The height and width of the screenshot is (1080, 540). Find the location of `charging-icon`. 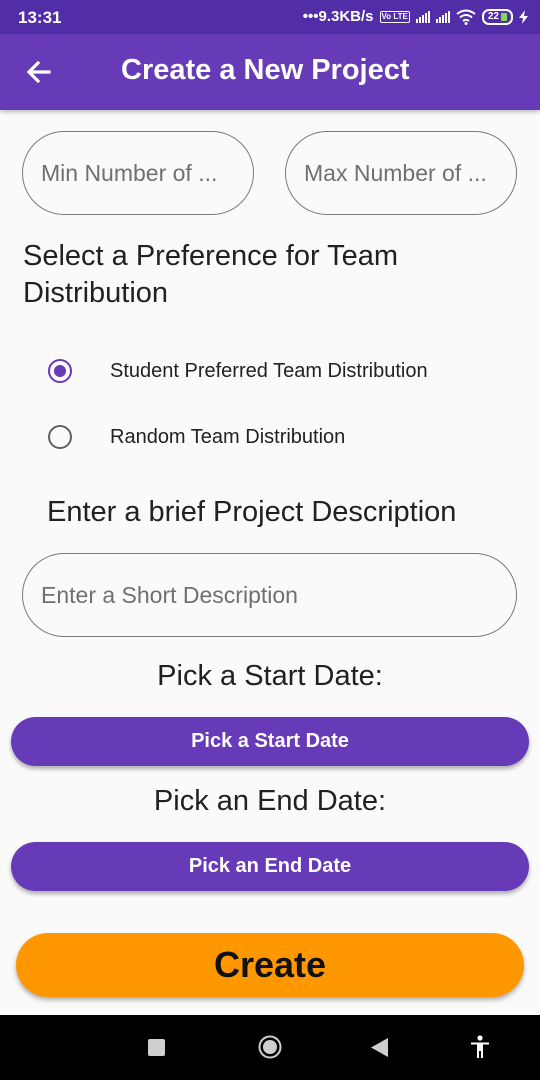

charging-icon is located at coordinates (523, 16).